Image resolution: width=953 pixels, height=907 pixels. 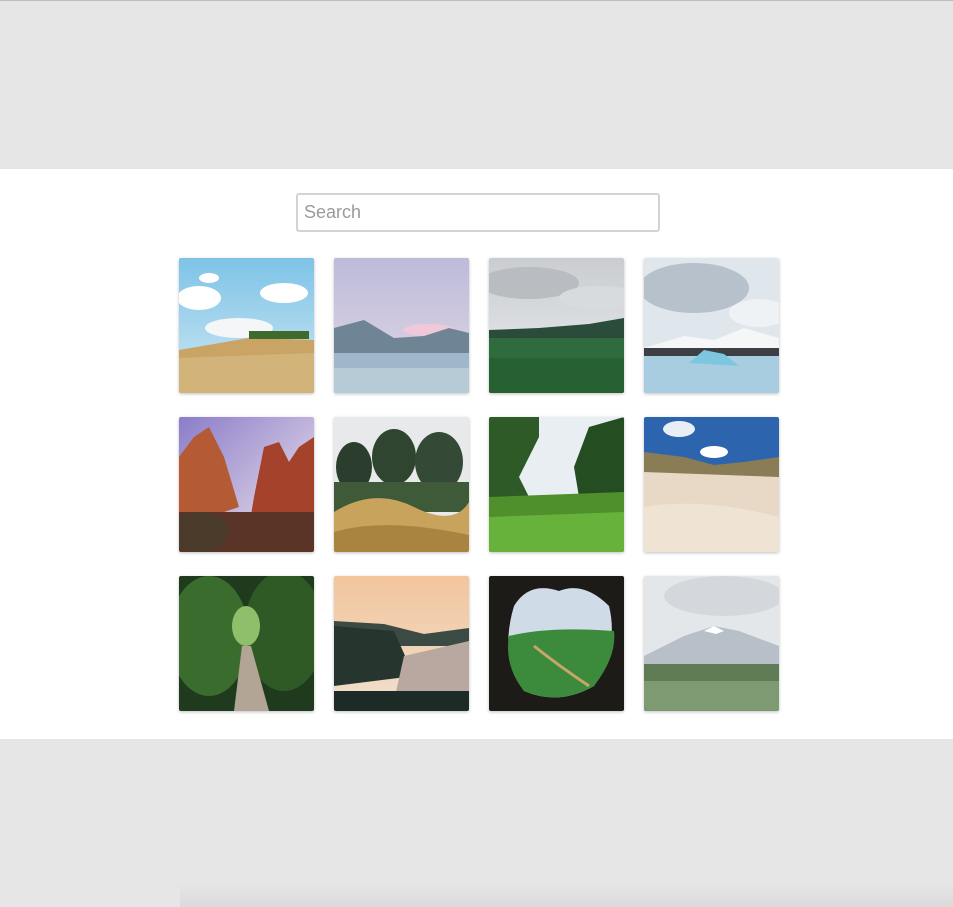 I want to click on photo-glacier-lagoon, so click(x=711, y=325).